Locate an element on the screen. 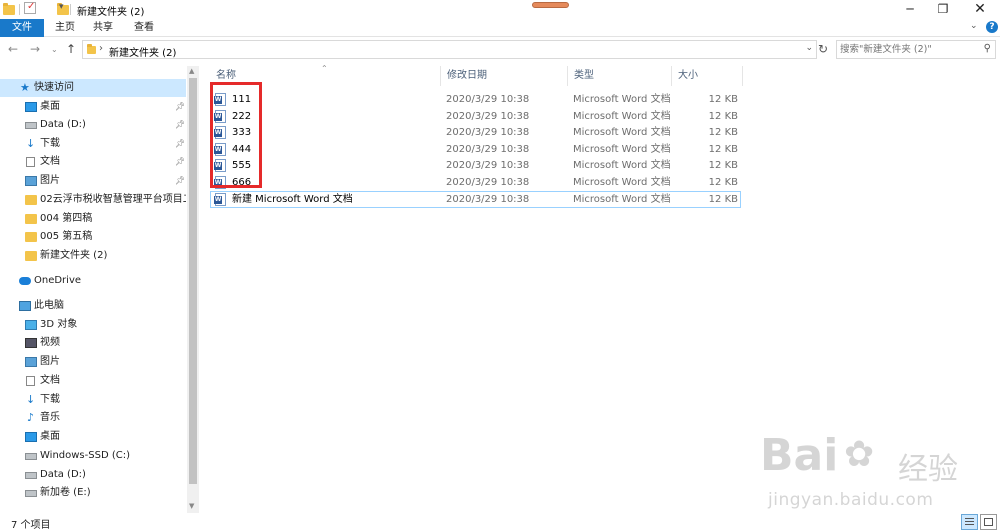 The width and height of the screenshot is (1000, 531). column-header-type: 类型 is located at coordinates (620, 76).